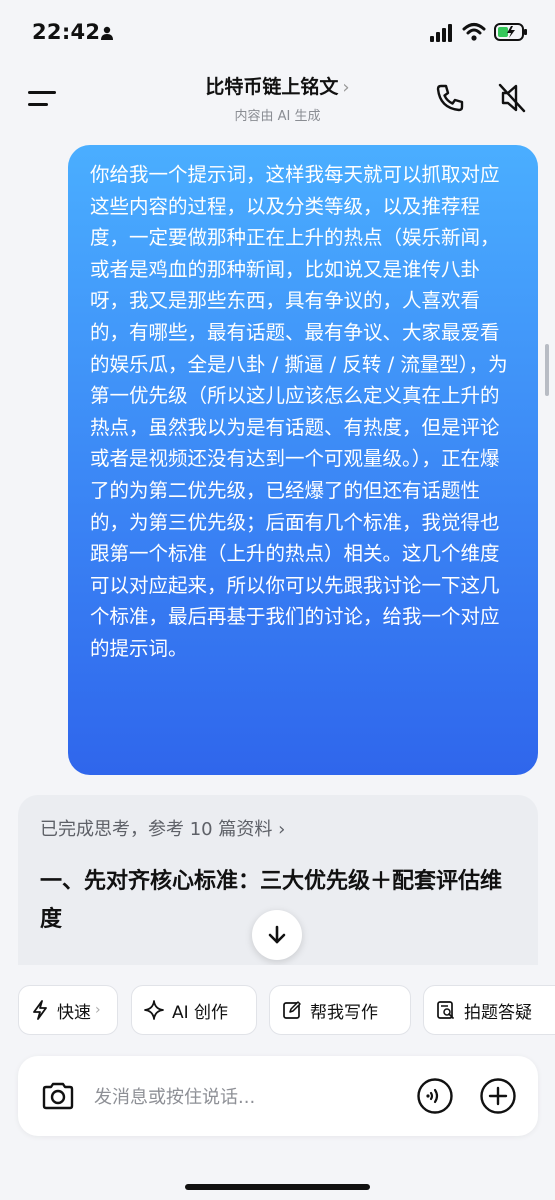  What do you see at coordinates (346, 87) in the screenshot?
I see `chevron-right-icon: ›` at bounding box center [346, 87].